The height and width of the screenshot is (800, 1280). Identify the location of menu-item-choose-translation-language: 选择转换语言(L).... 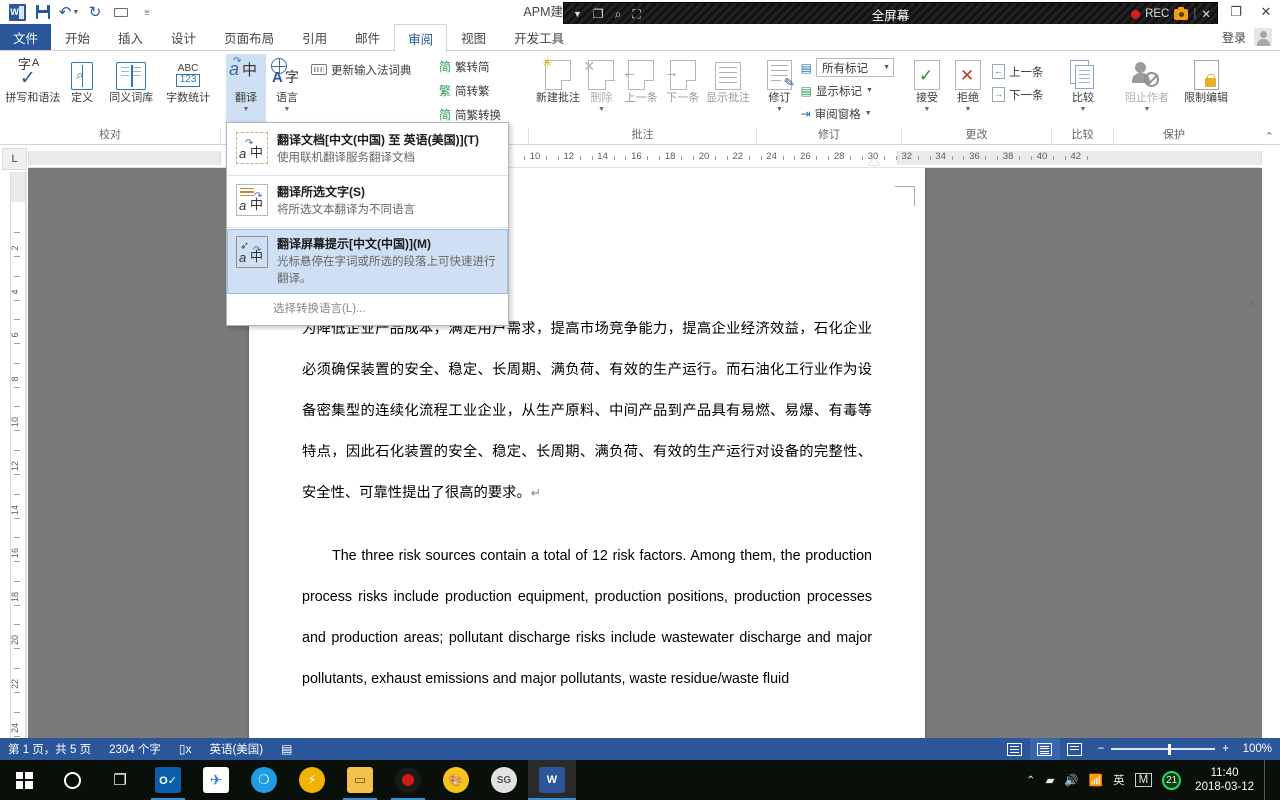
(367, 308).